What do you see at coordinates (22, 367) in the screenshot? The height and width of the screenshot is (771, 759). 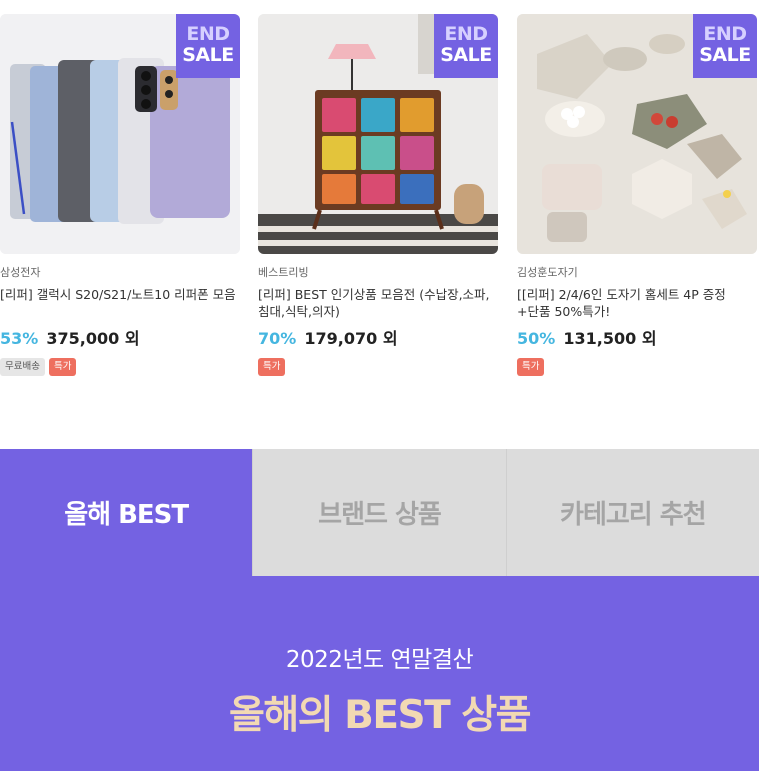 I see `free-shipping-tag: 무료배송` at bounding box center [22, 367].